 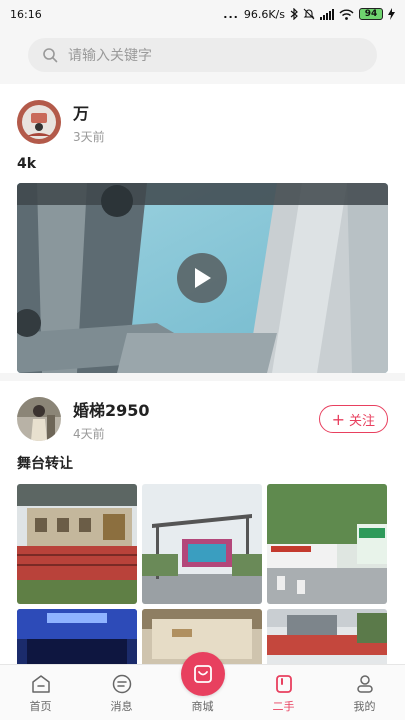 What do you see at coordinates (327, 14) in the screenshot?
I see `signal-icon` at bounding box center [327, 14].